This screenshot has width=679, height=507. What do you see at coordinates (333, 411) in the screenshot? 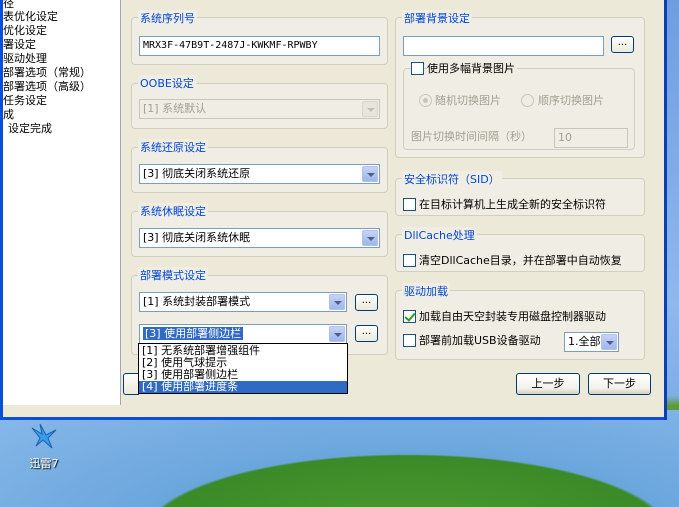
I see `window-bottom-edge` at bounding box center [333, 411].